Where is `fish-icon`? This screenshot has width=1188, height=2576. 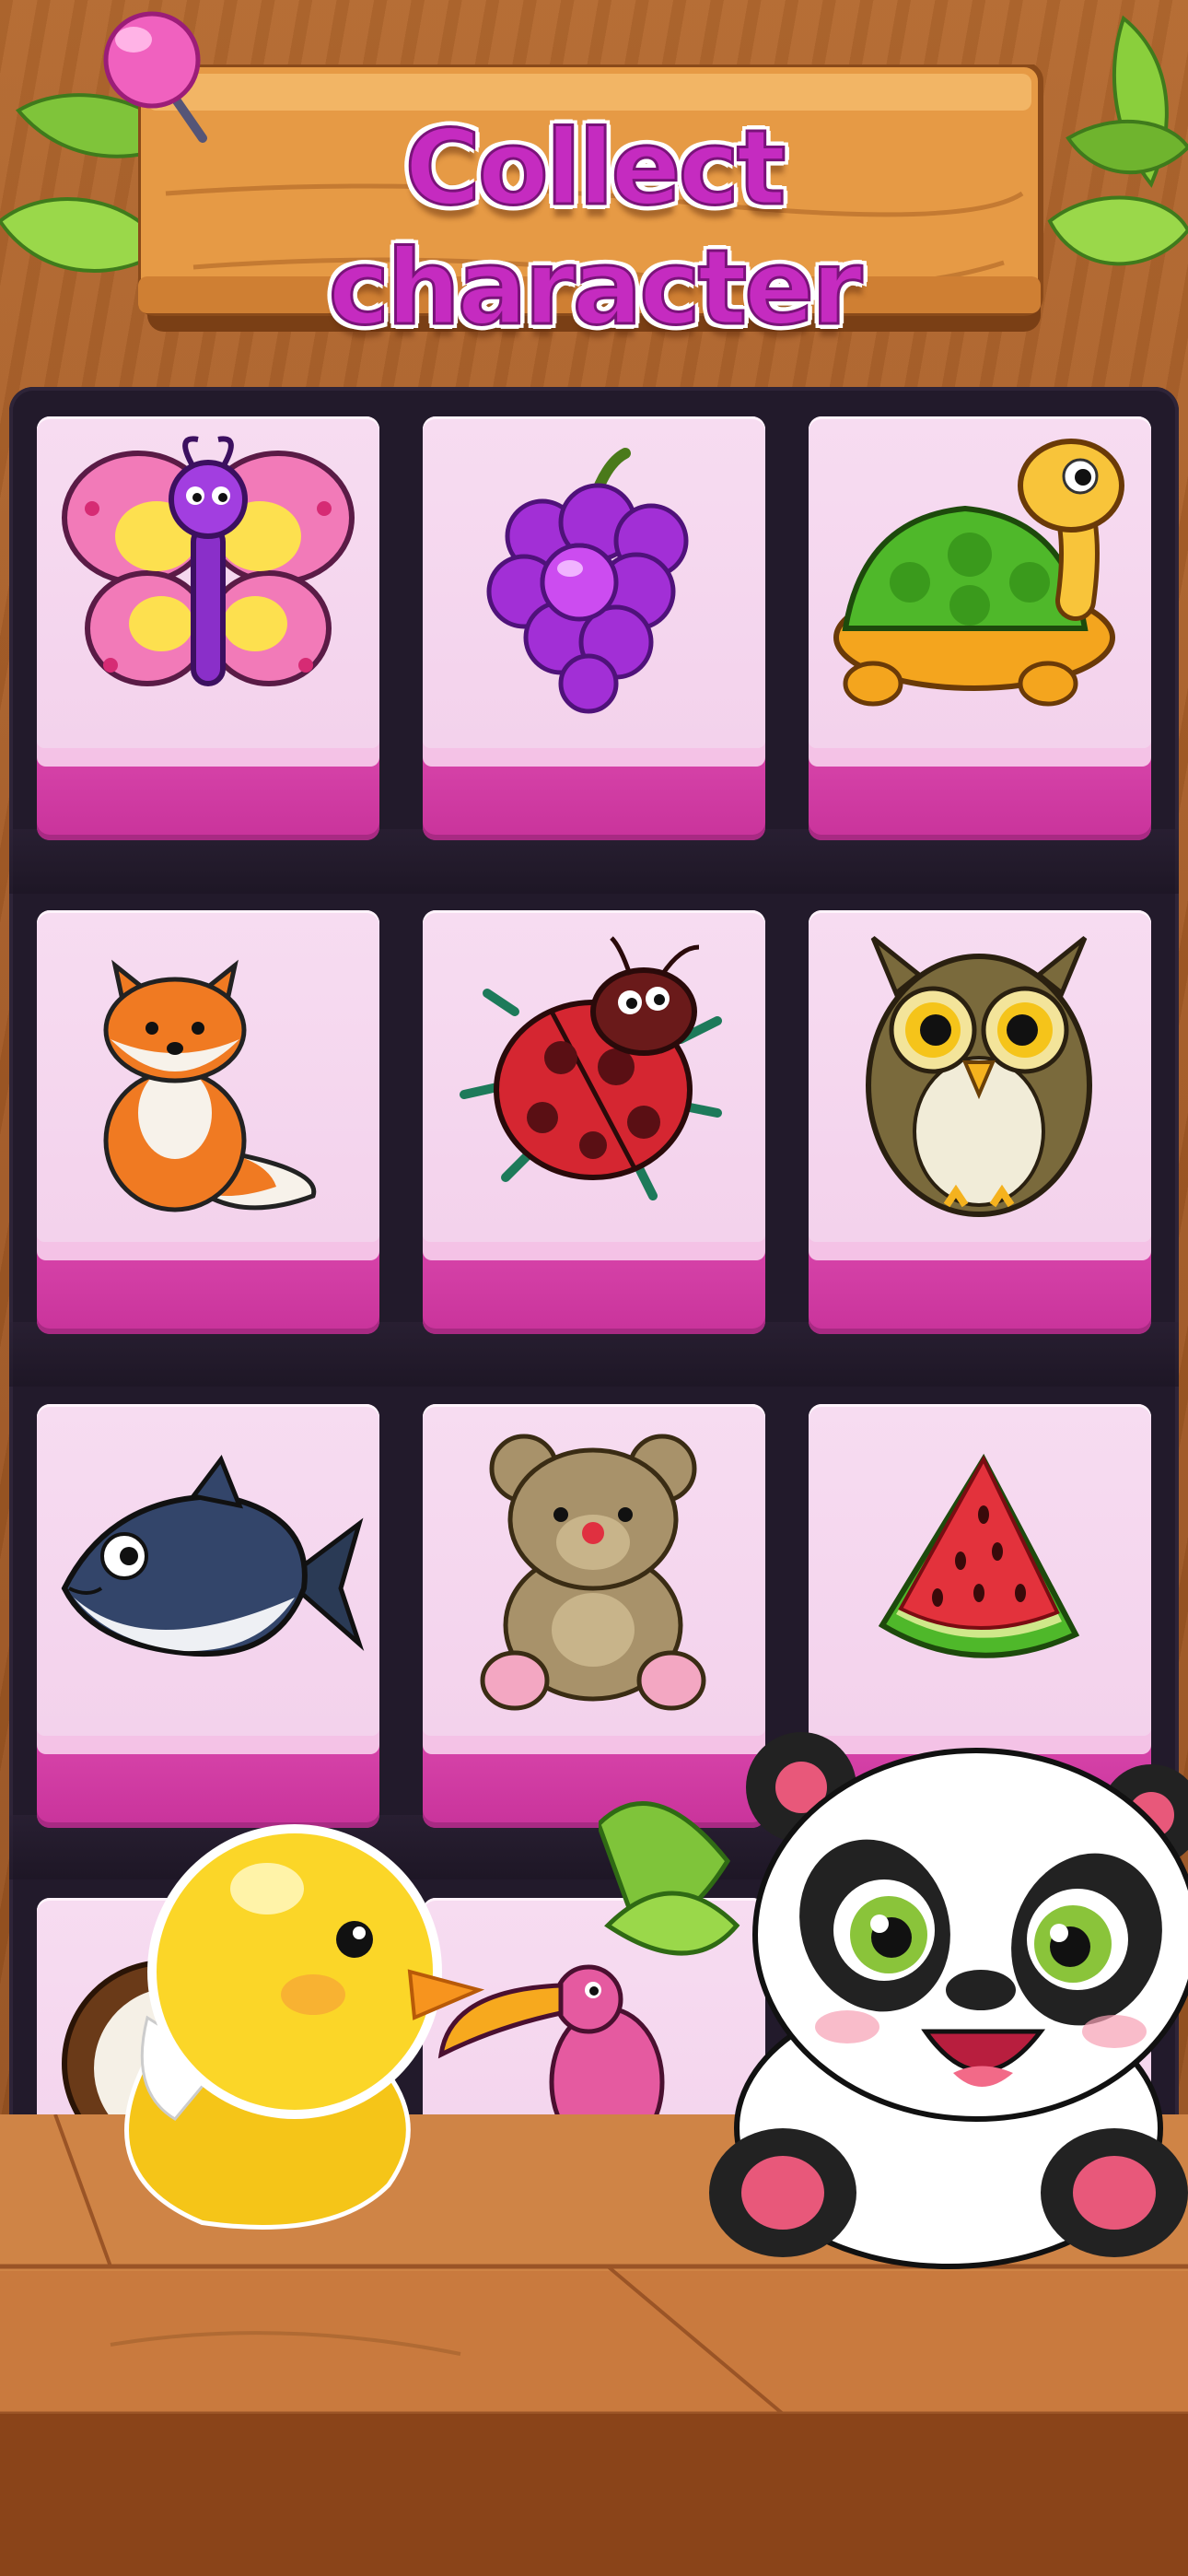 fish-icon is located at coordinates (213, 1555).